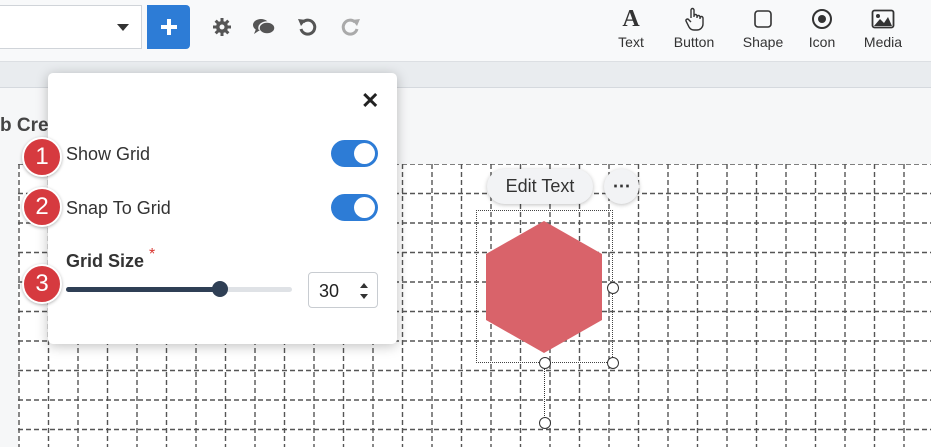  I want to click on insert-button-button: Button, so click(694, 30).